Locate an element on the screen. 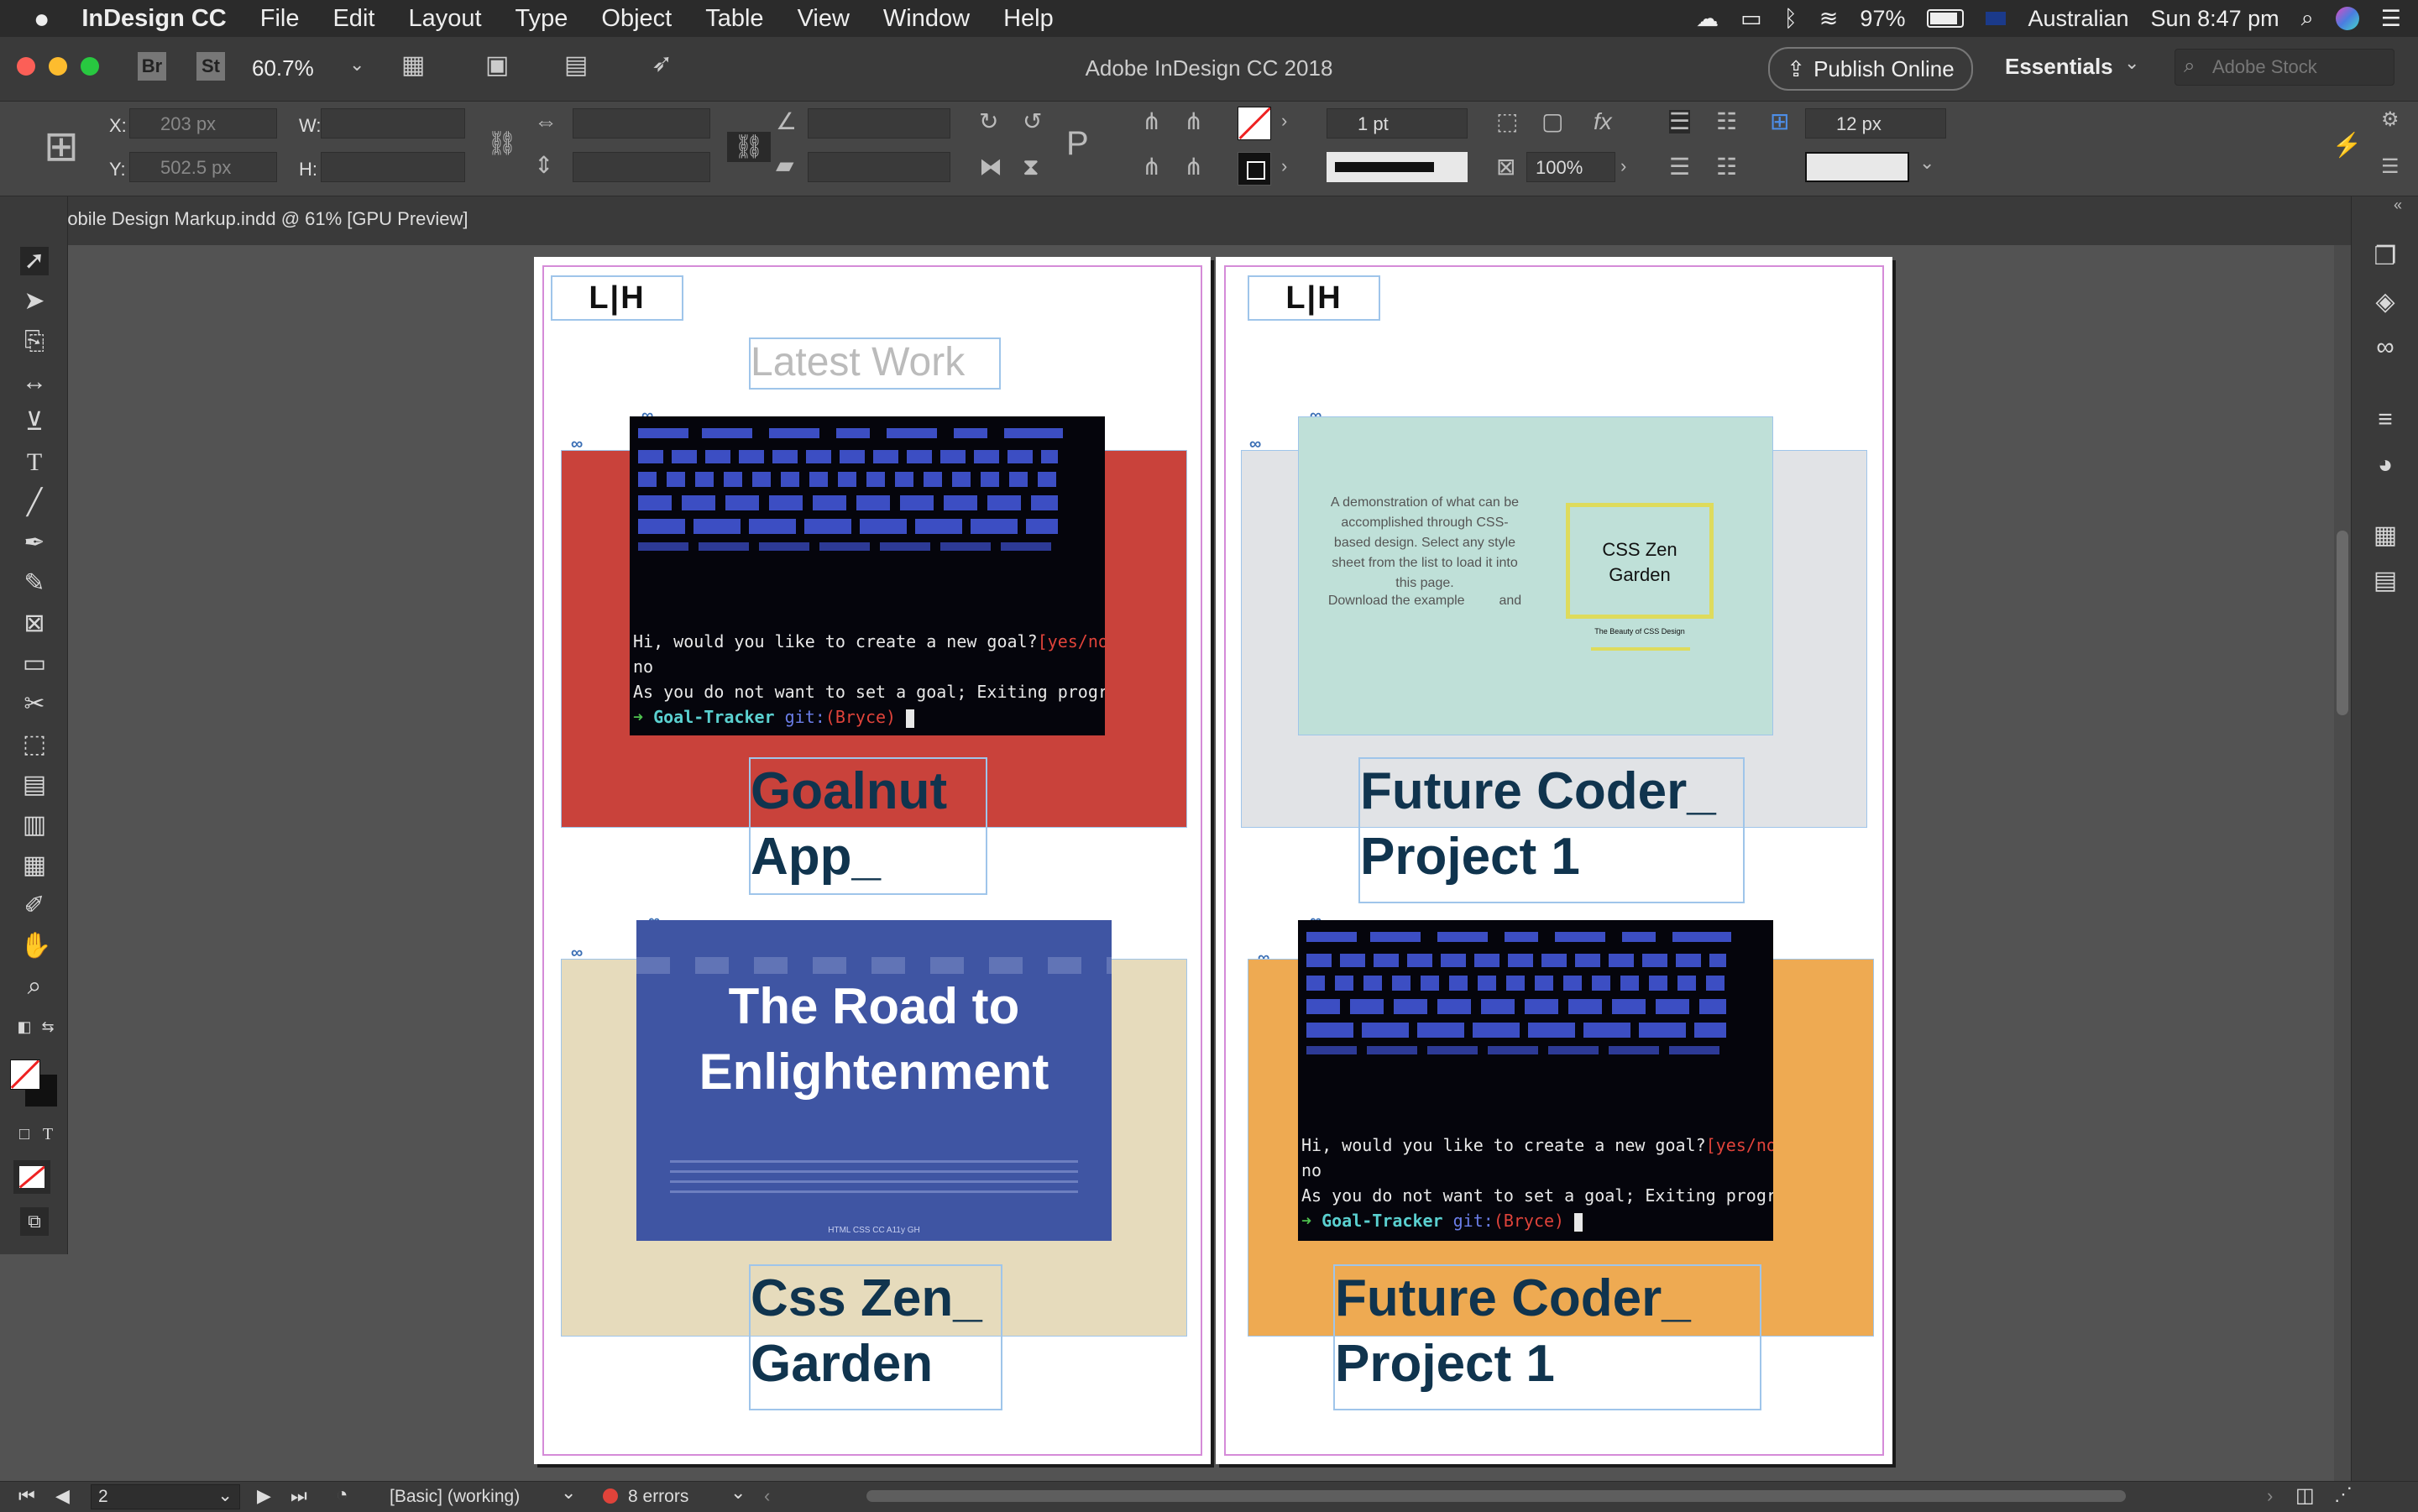 The image size is (2418, 1512). swap-fill-stroke-icon: ⇆ is located at coordinates (48, 1026).